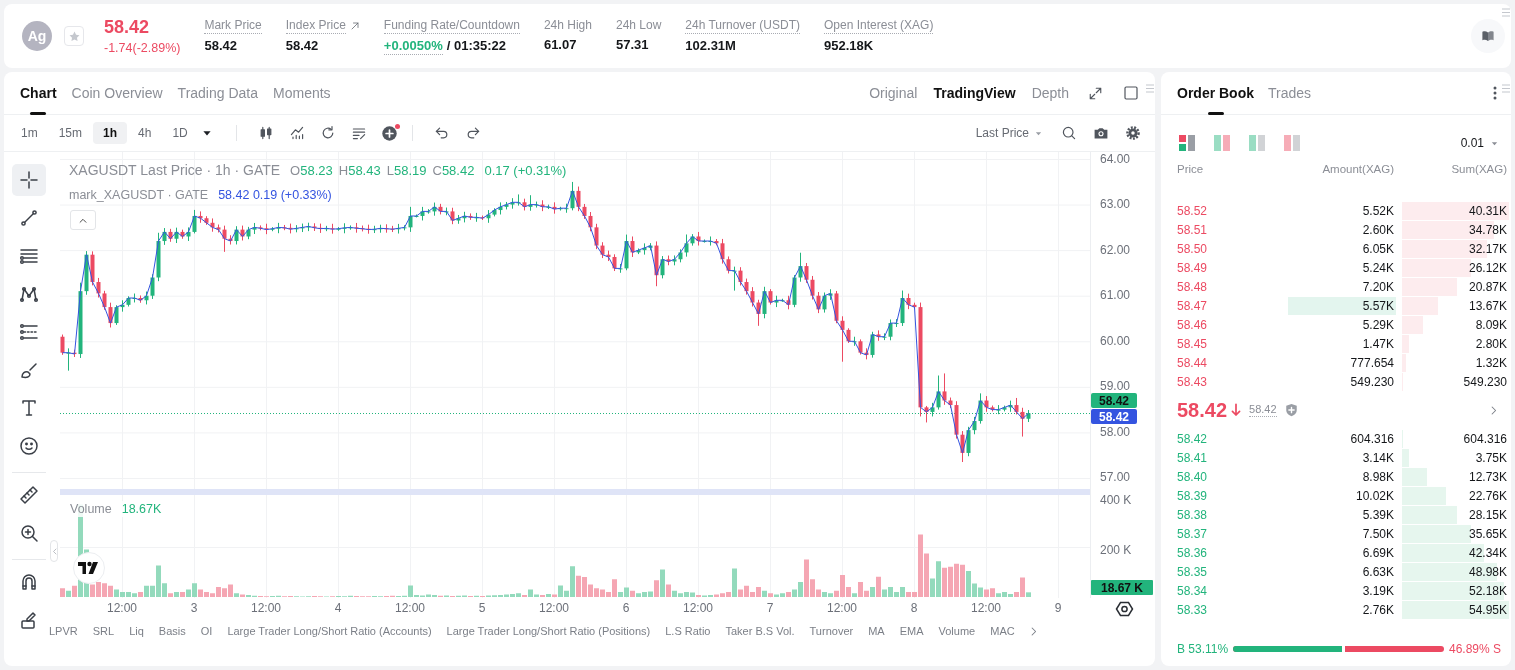 The width and height of the screenshot is (1515, 670). I want to click on expand-button, so click(1493, 410).